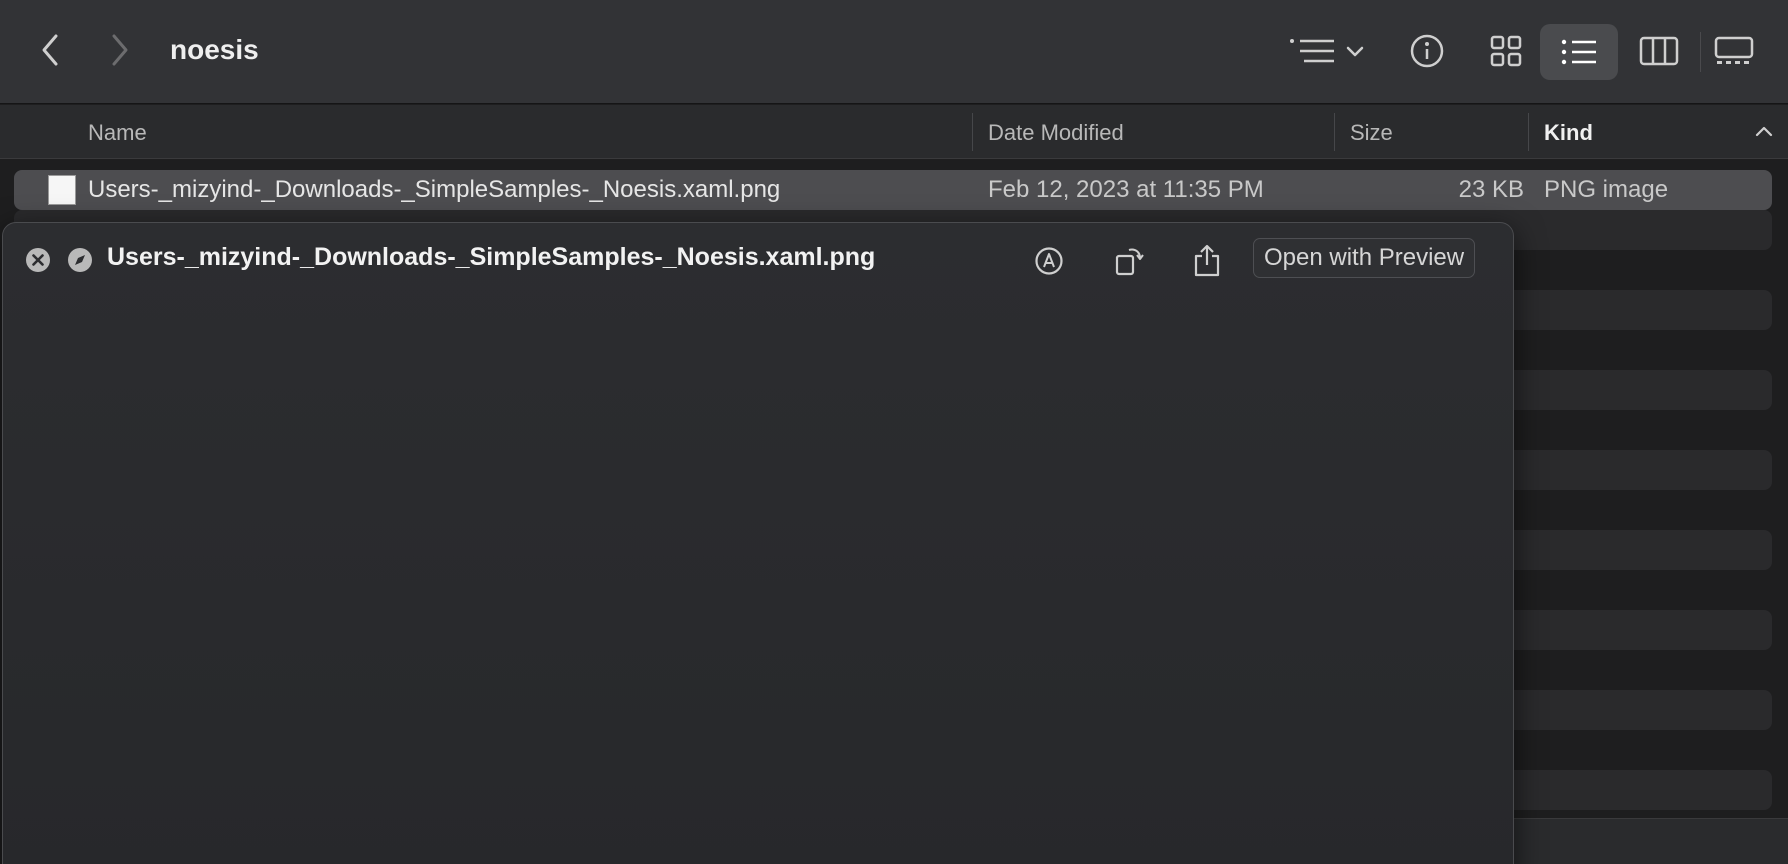 This screenshot has width=1788, height=864. I want to click on markup-icon, so click(1049, 261).